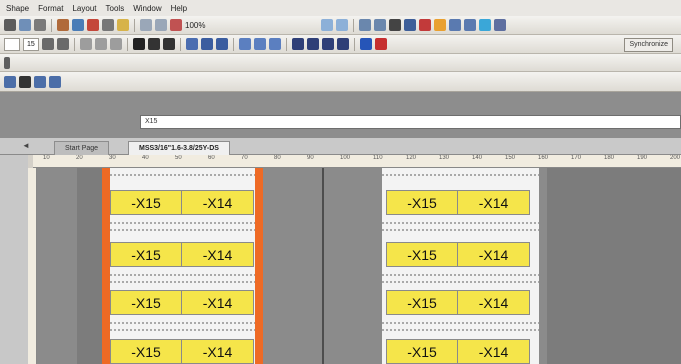 The width and height of the screenshot is (681, 364). Describe the element at coordinates (297, 44) in the screenshot. I see `border-icon` at that location.